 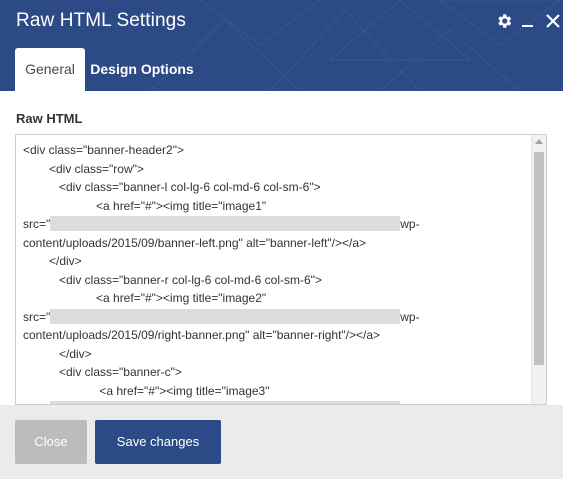 What do you see at coordinates (183, 390) in the screenshot?
I see `code-text: <a href="#"><img title="image3"` at bounding box center [183, 390].